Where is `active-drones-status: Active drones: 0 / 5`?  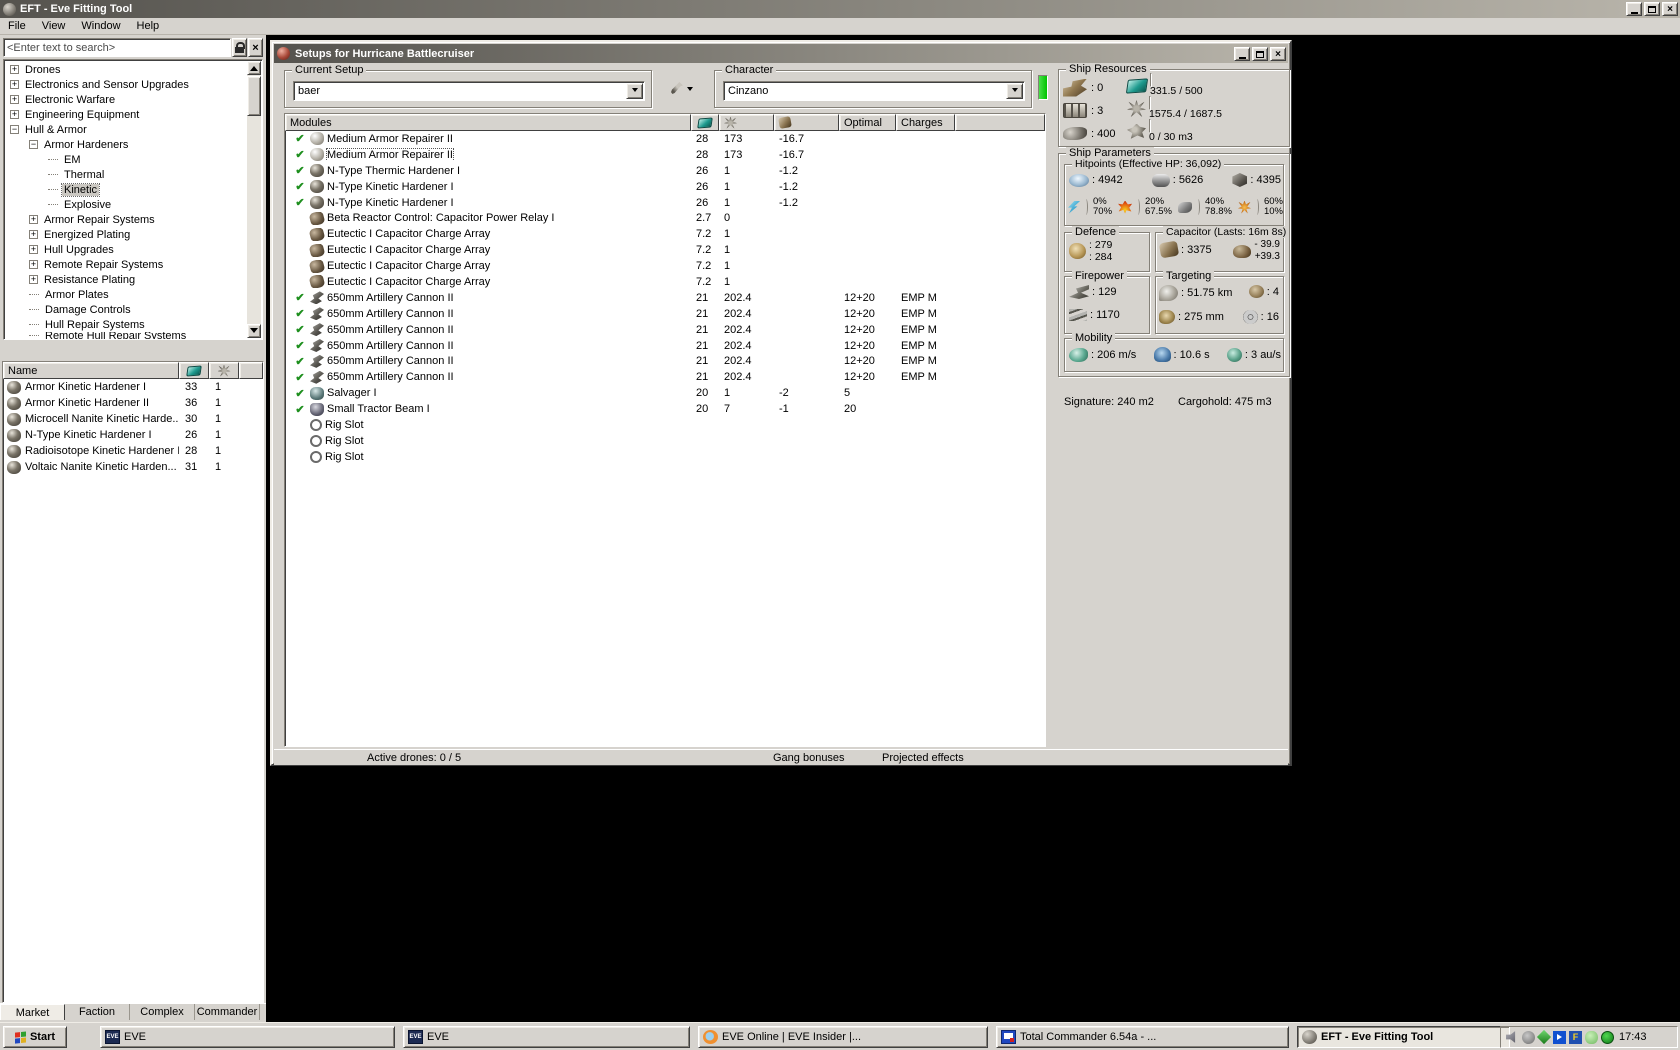
active-drones-status: Active drones: 0 / 5 is located at coordinates (414, 758).